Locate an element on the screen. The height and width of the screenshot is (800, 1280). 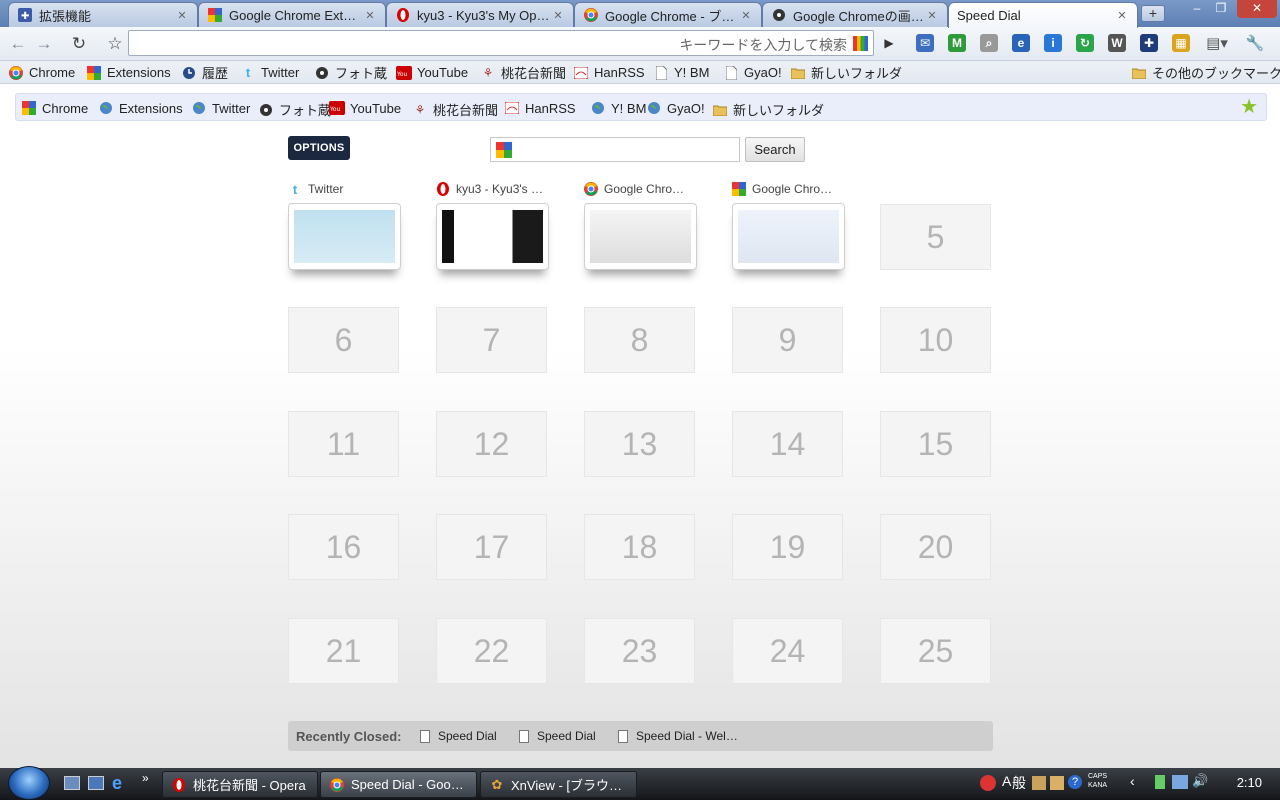
show-desktop-icon is located at coordinates (72, 783).